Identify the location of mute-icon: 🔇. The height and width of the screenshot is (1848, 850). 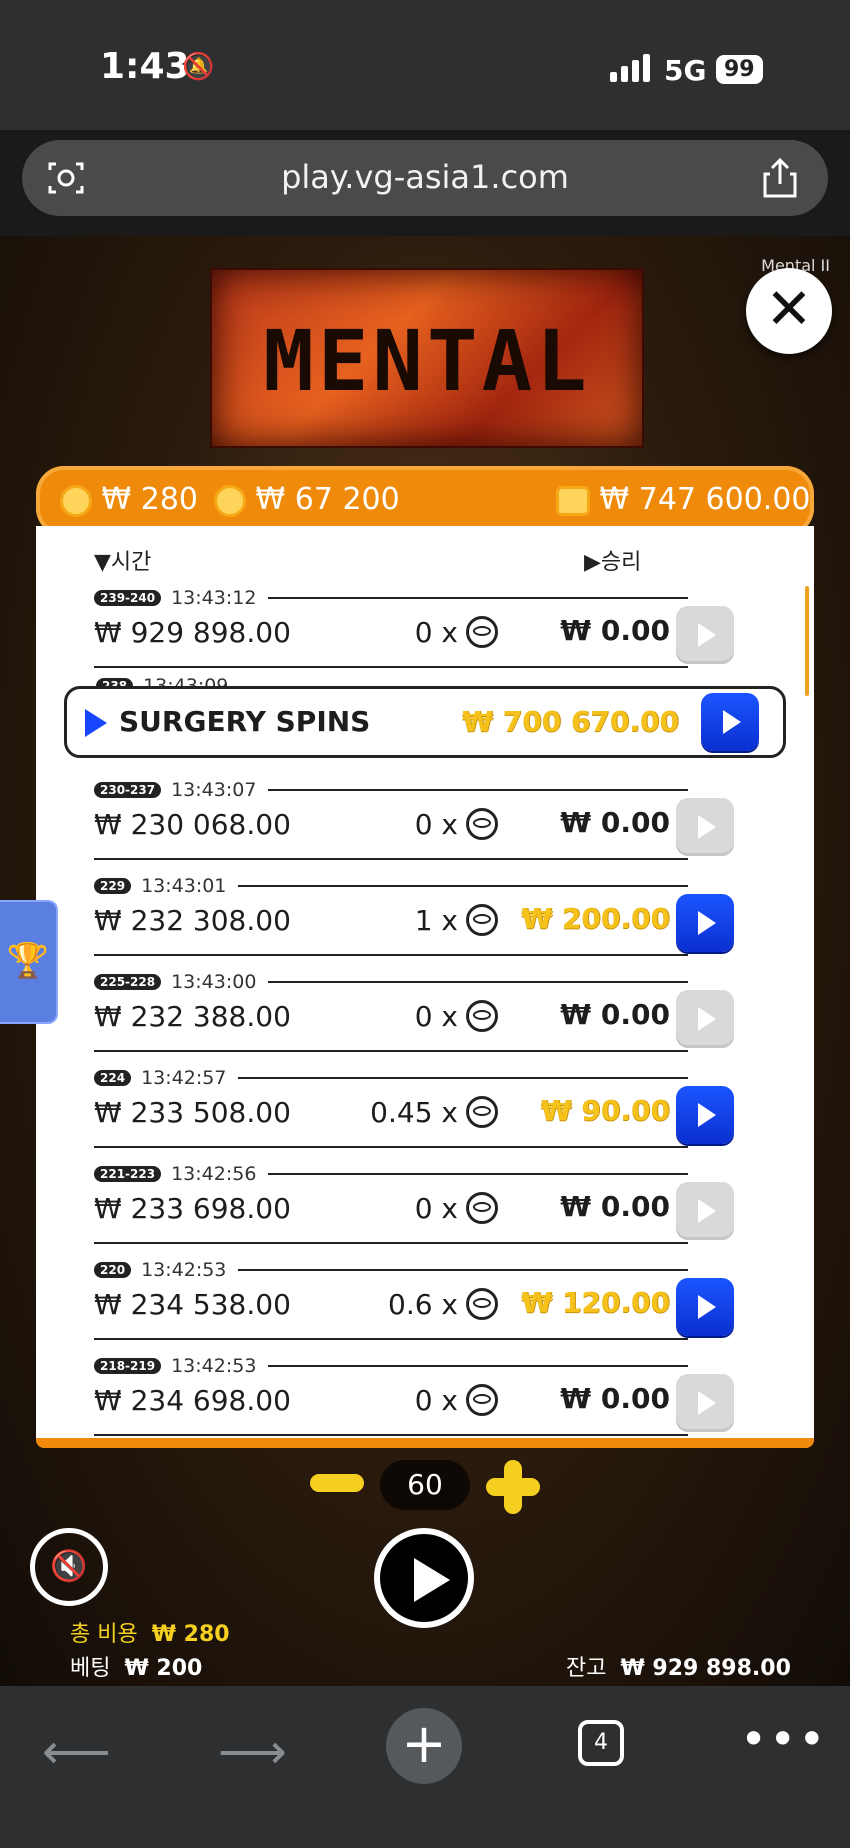
(69, 1567).